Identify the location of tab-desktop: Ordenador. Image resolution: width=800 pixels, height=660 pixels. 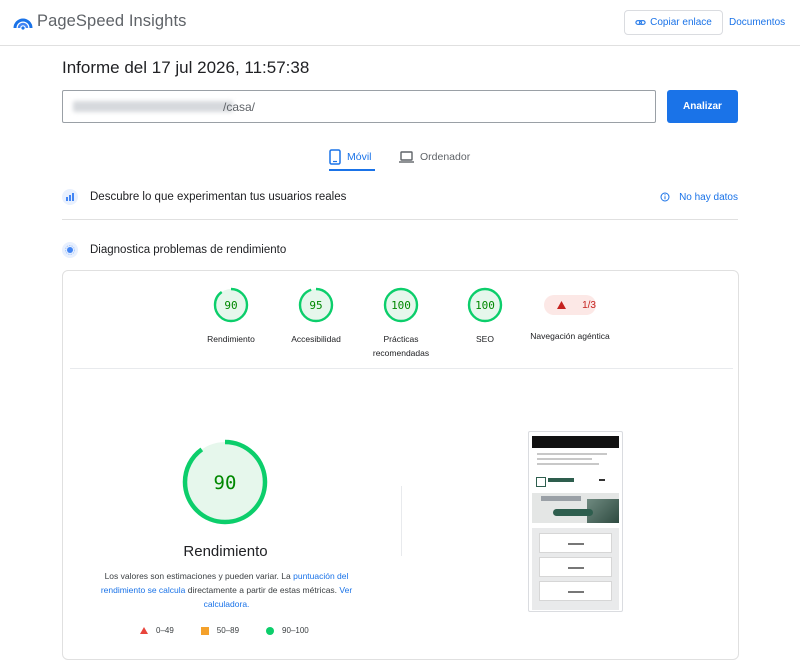
(434, 157).